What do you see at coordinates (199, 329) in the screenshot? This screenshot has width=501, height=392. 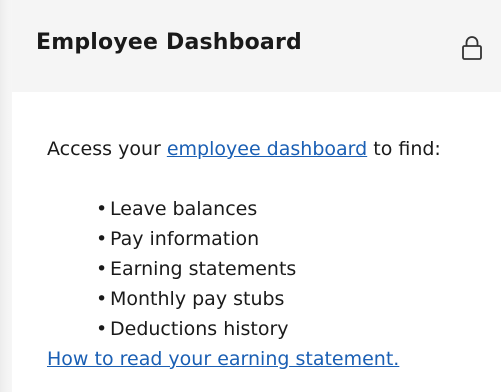 I see `list-item-label: Deductions history` at bounding box center [199, 329].